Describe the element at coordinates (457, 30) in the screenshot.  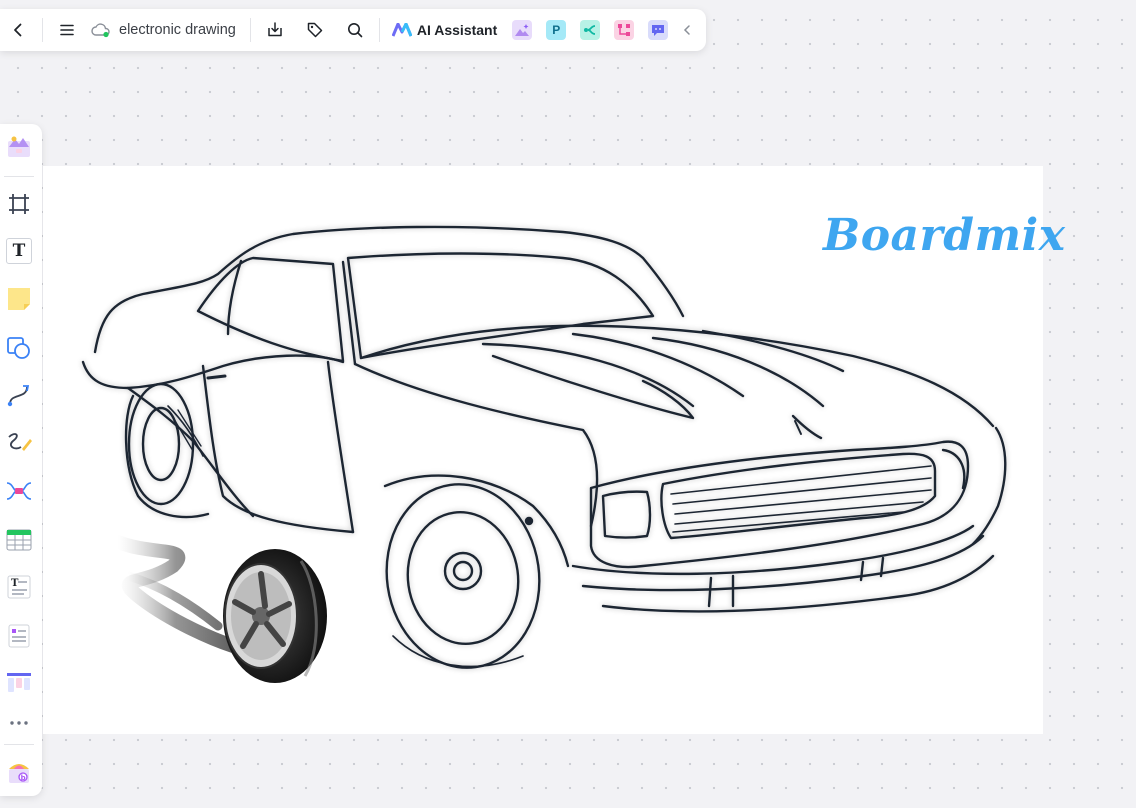
I see `ai-assistant-label: AI Assistant` at that location.